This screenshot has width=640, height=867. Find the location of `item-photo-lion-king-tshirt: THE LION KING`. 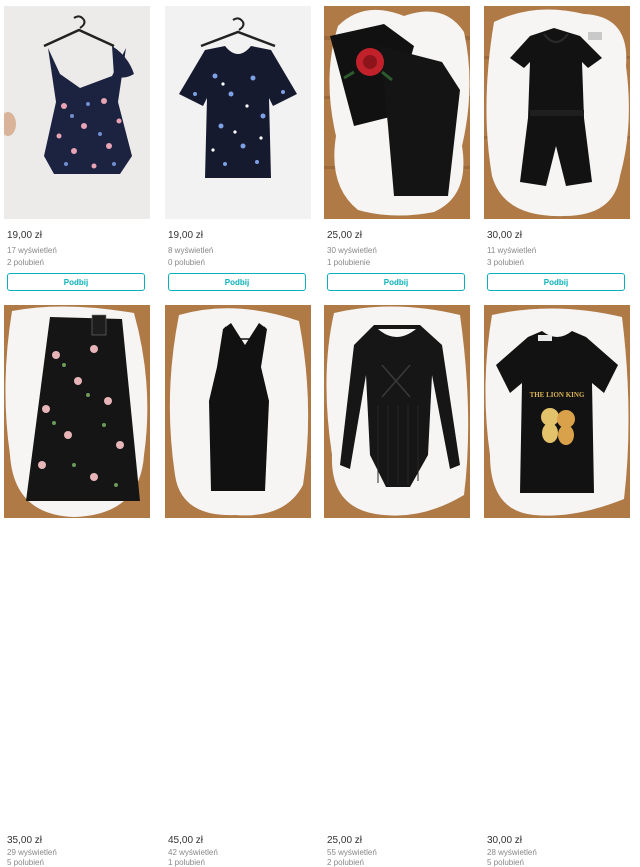

item-photo-lion-king-tshirt: THE LION KING is located at coordinates (557, 411).